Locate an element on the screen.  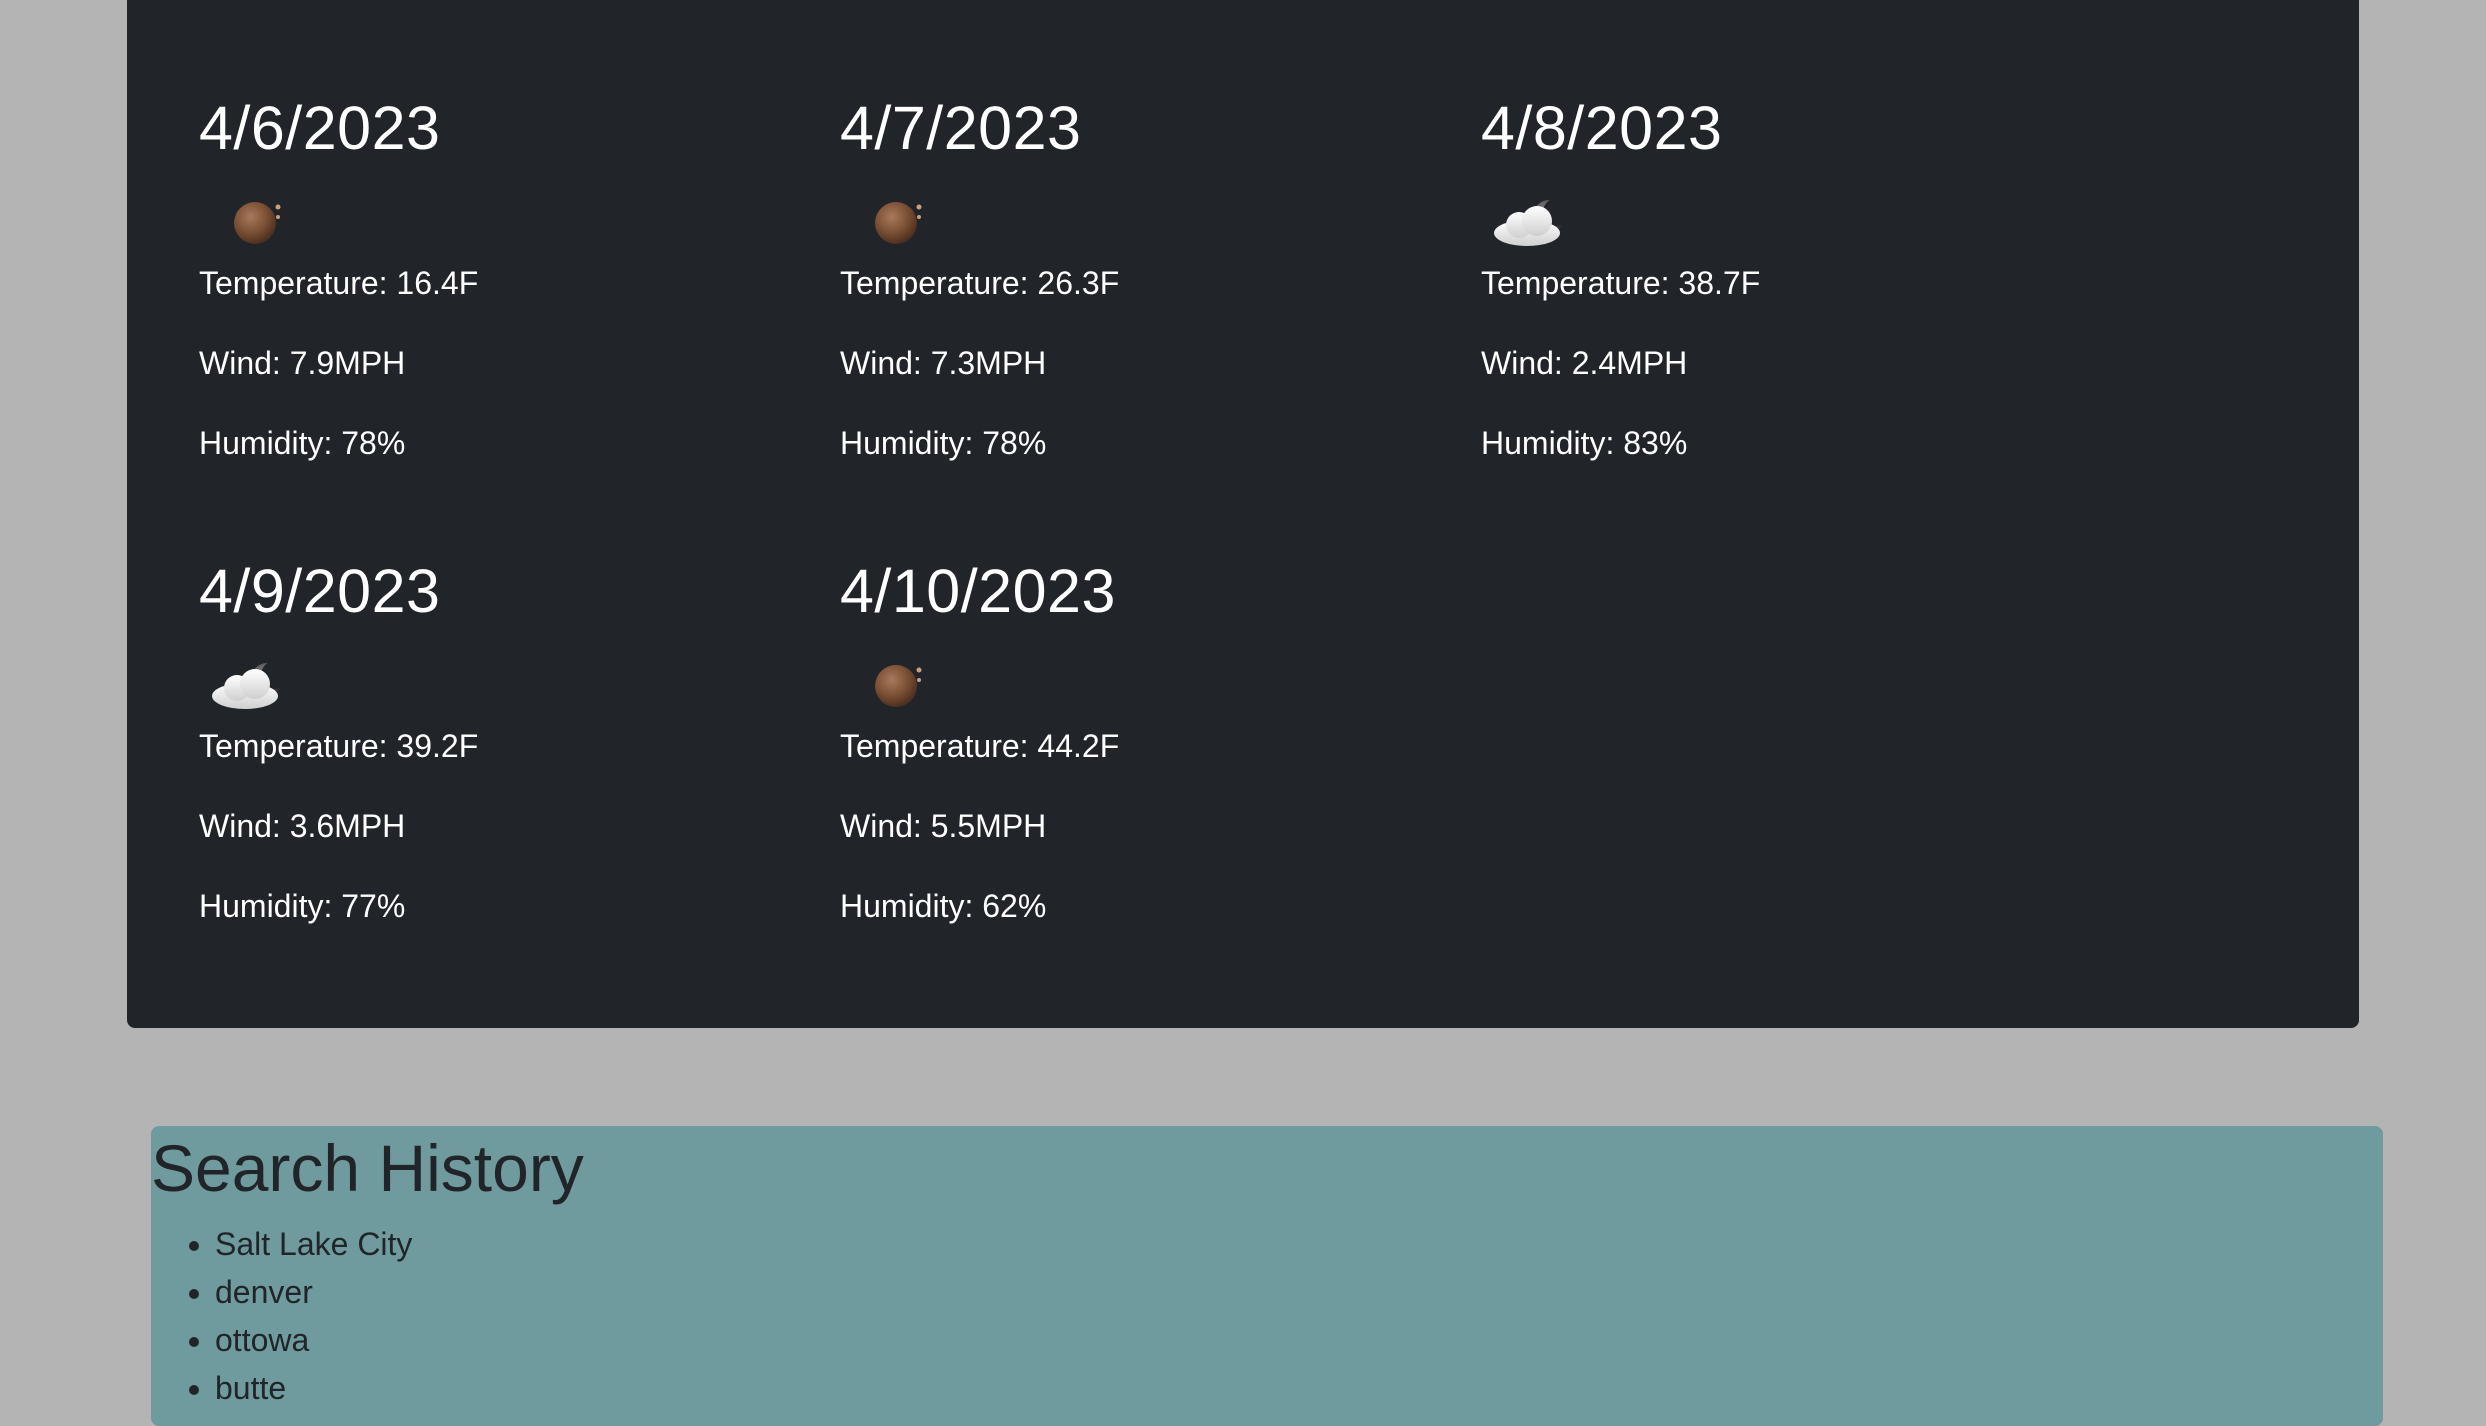
wind-value: Wind: 2.4MPH is located at coordinates (1584, 363).